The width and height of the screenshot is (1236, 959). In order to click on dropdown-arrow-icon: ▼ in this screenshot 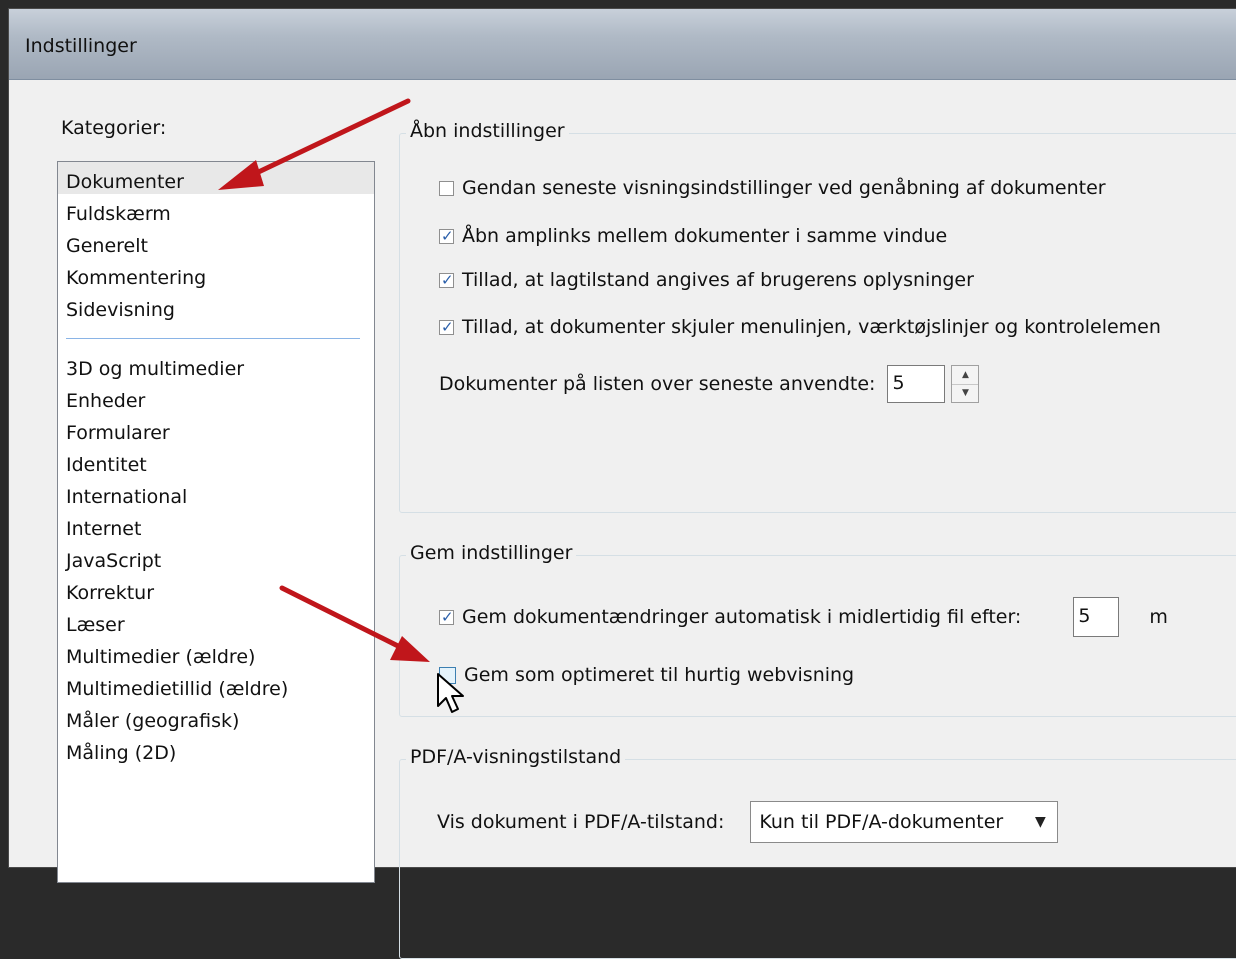, I will do `click(1040, 822)`.